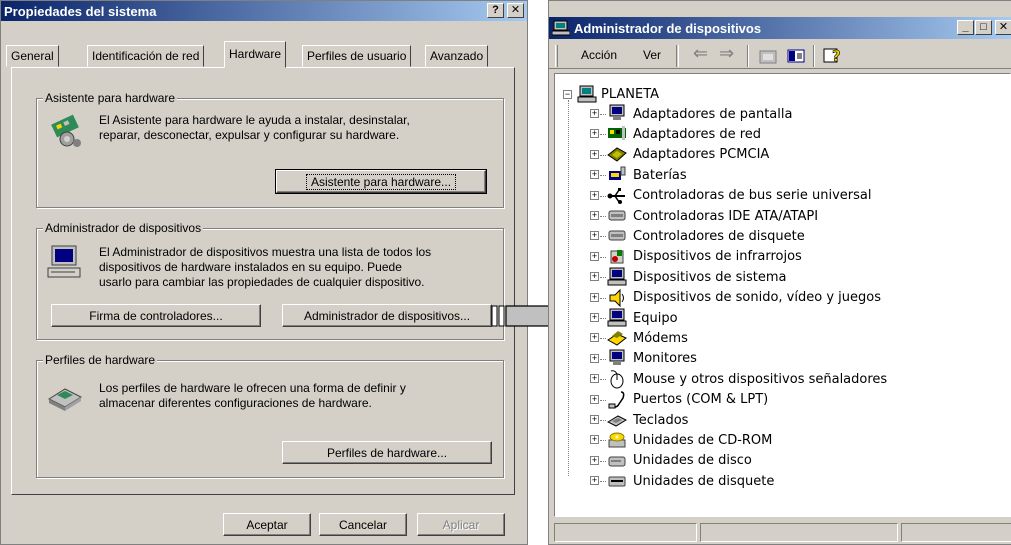 The width and height of the screenshot is (1011, 545). I want to click on device-manager-titlebar: Administrador de dispositivos, so click(780, 28).